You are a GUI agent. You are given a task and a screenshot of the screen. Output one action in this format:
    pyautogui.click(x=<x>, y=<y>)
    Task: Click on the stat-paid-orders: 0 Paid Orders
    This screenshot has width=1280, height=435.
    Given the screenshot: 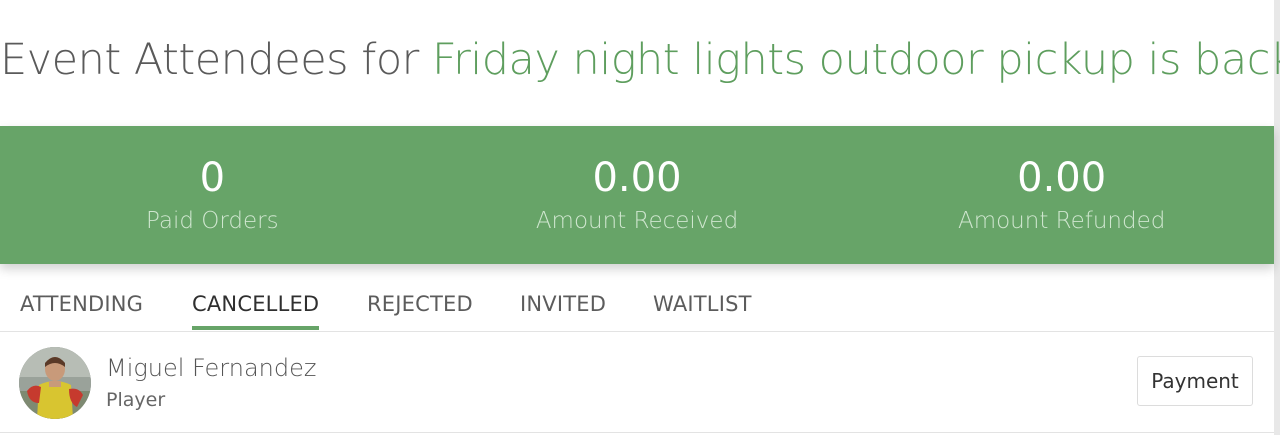 What is the action you would take?
    pyautogui.click(x=212, y=195)
    